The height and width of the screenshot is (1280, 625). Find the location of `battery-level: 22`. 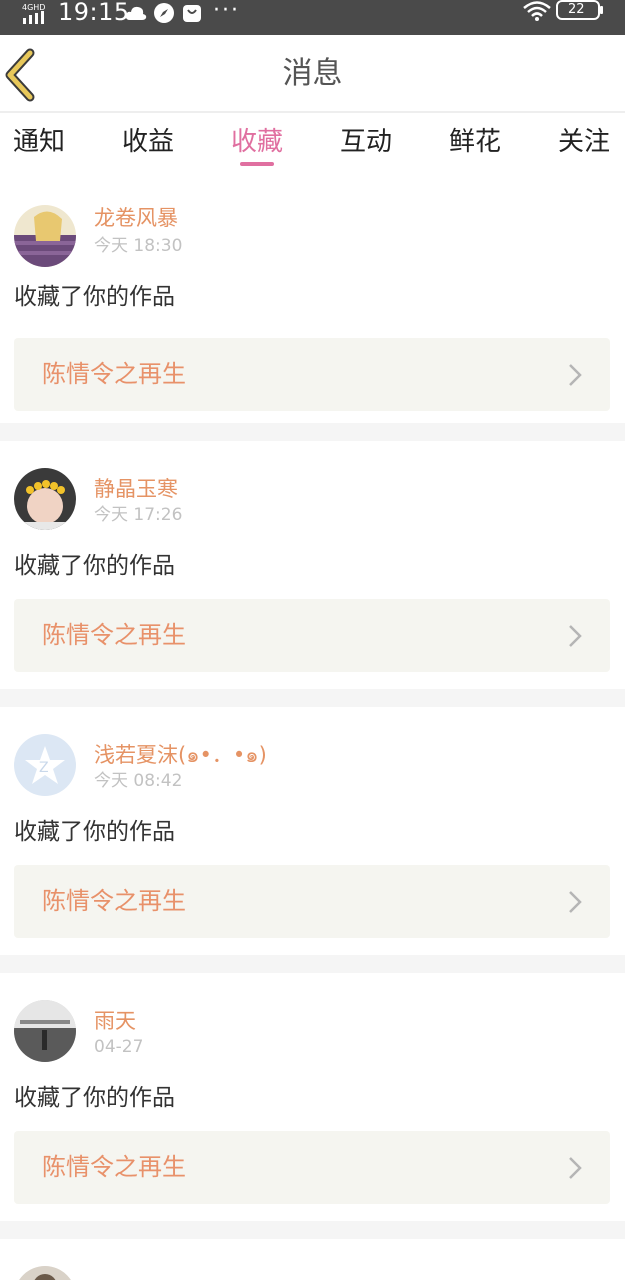

battery-level: 22 is located at coordinates (576, 9).